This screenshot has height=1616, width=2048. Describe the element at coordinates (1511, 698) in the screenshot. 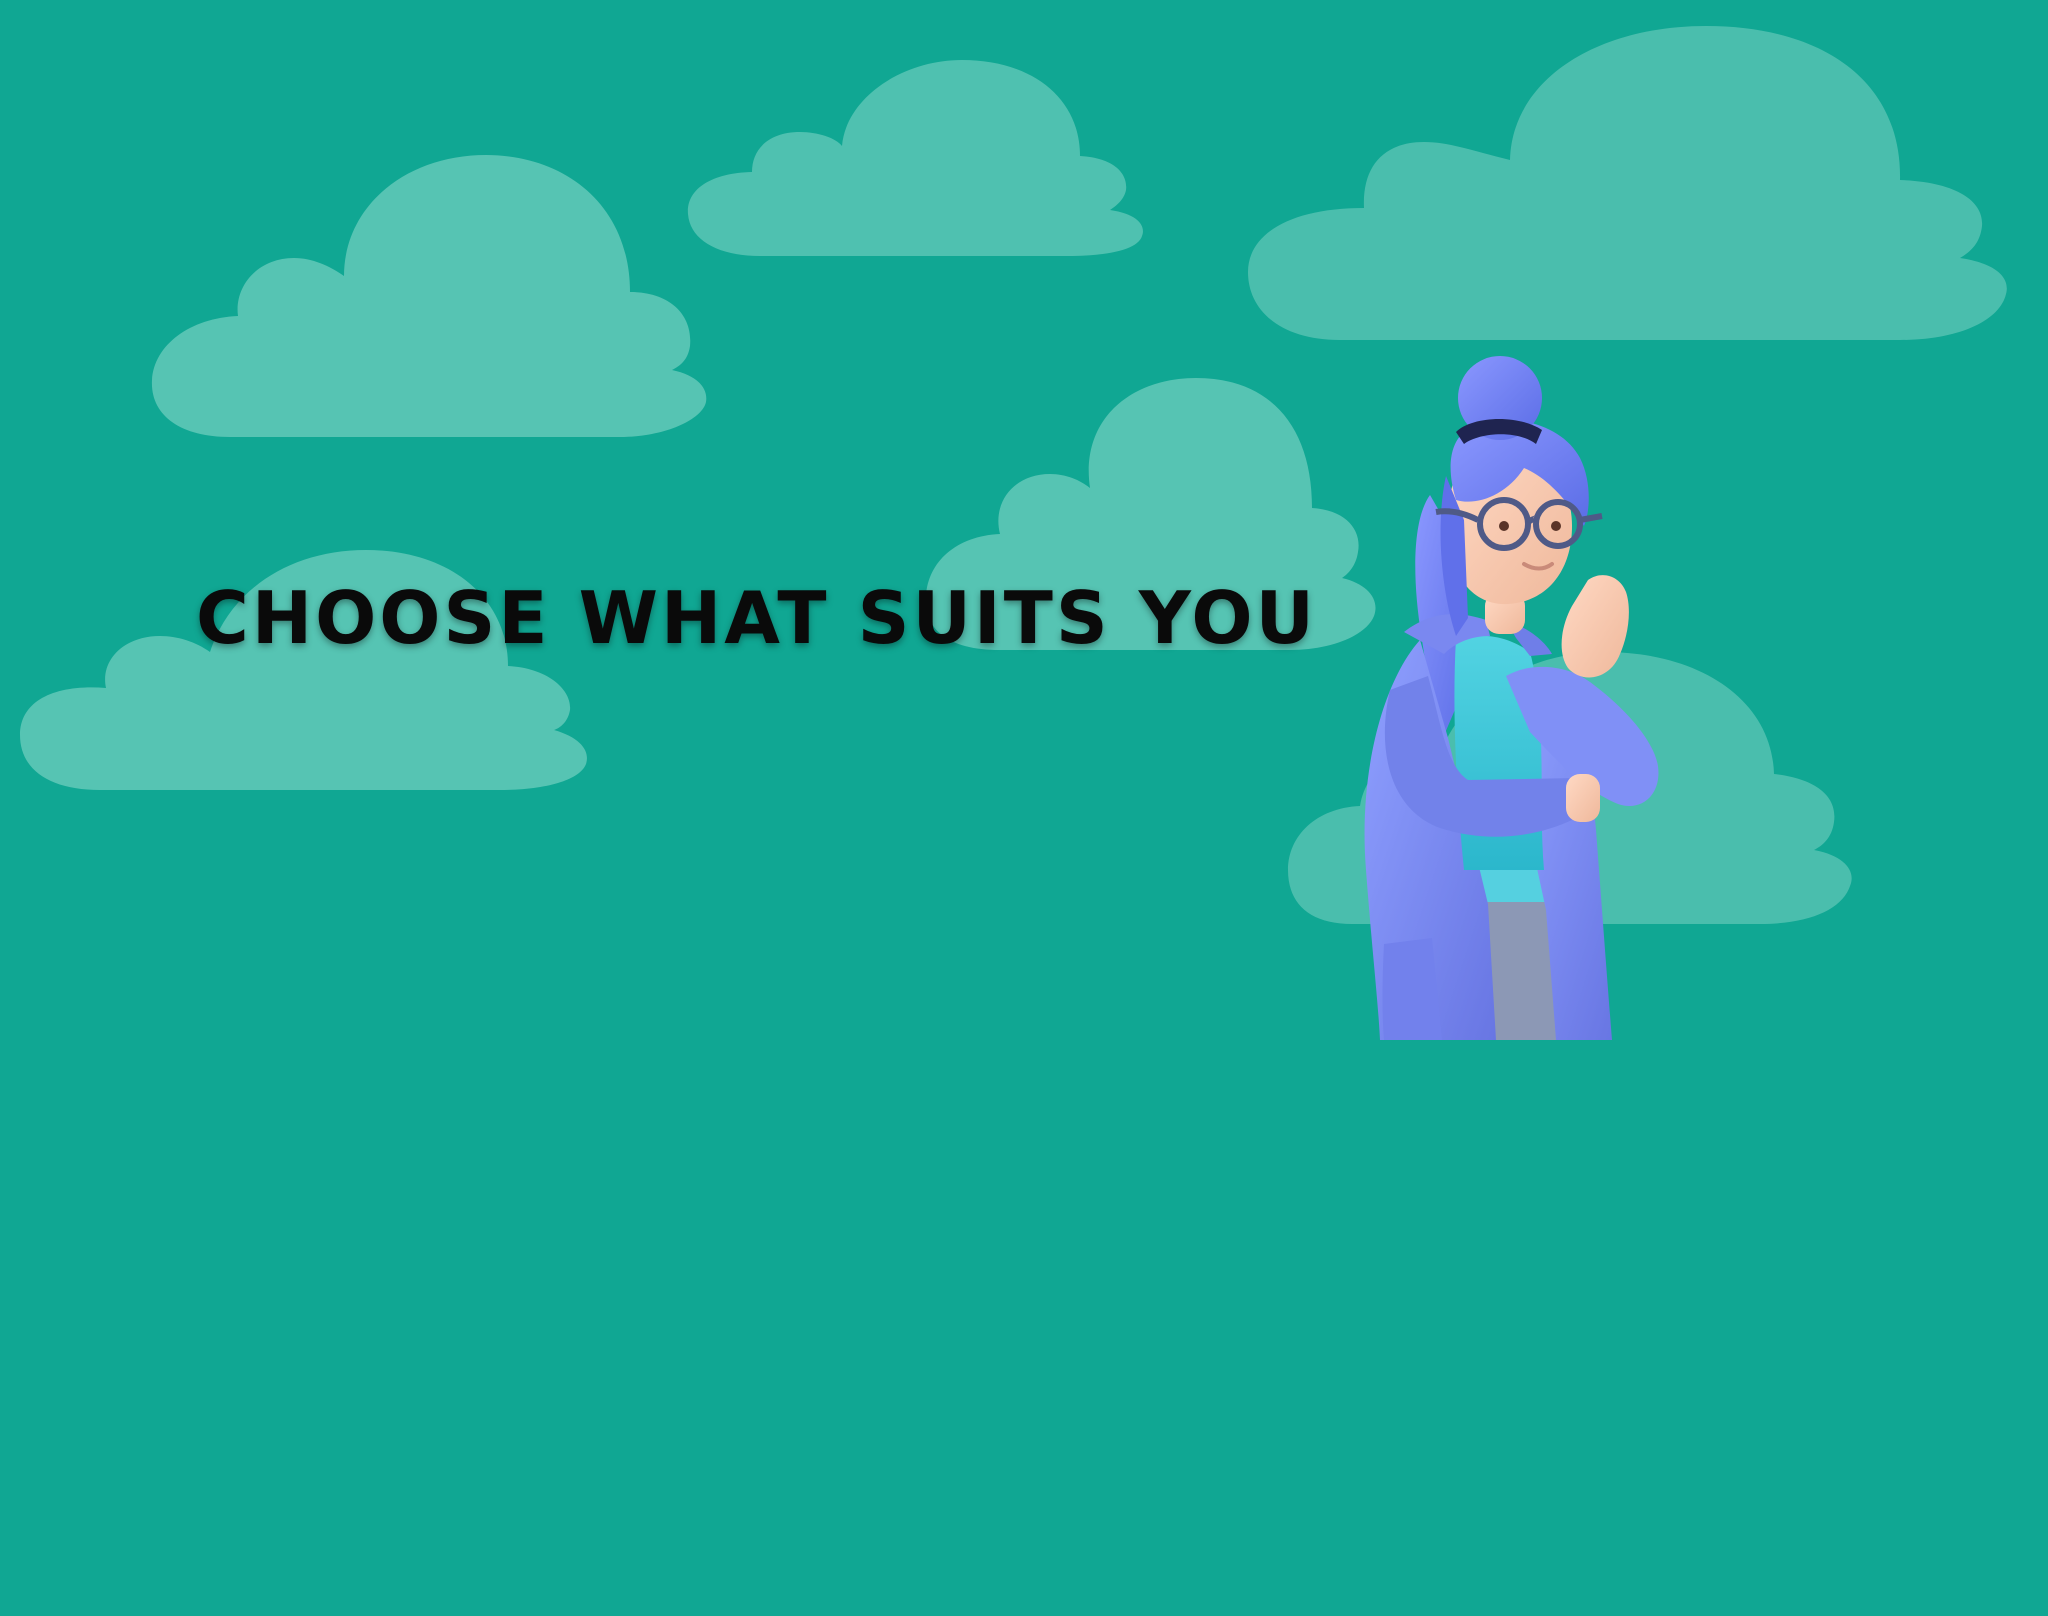

I see `thinking-woman-illustration` at that location.